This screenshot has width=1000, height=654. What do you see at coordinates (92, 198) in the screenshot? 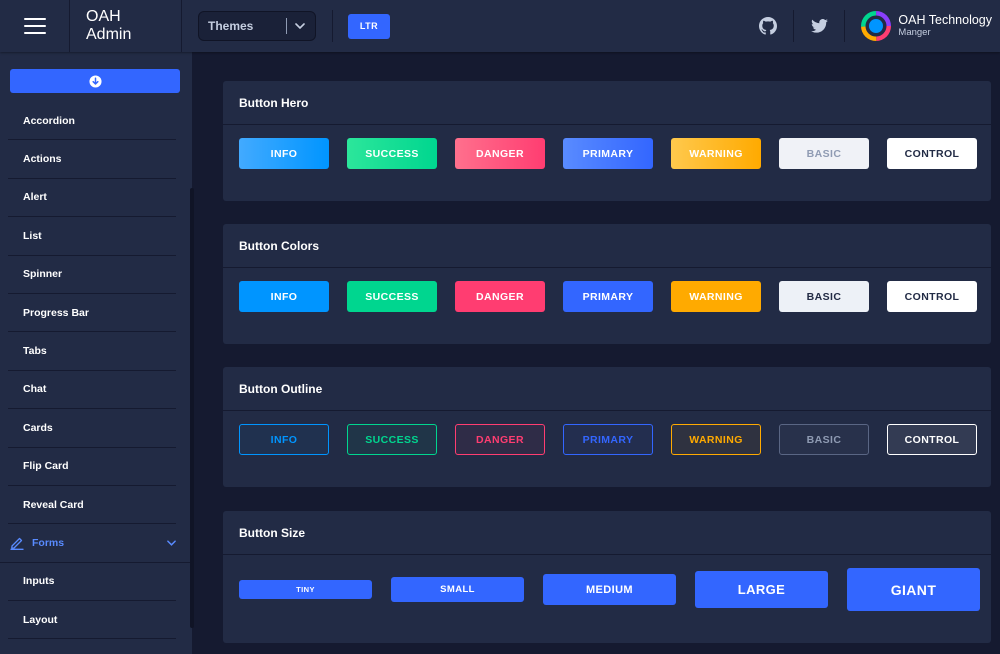
I see `sidebar-item-alert: Alert` at bounding box center [92, 198].